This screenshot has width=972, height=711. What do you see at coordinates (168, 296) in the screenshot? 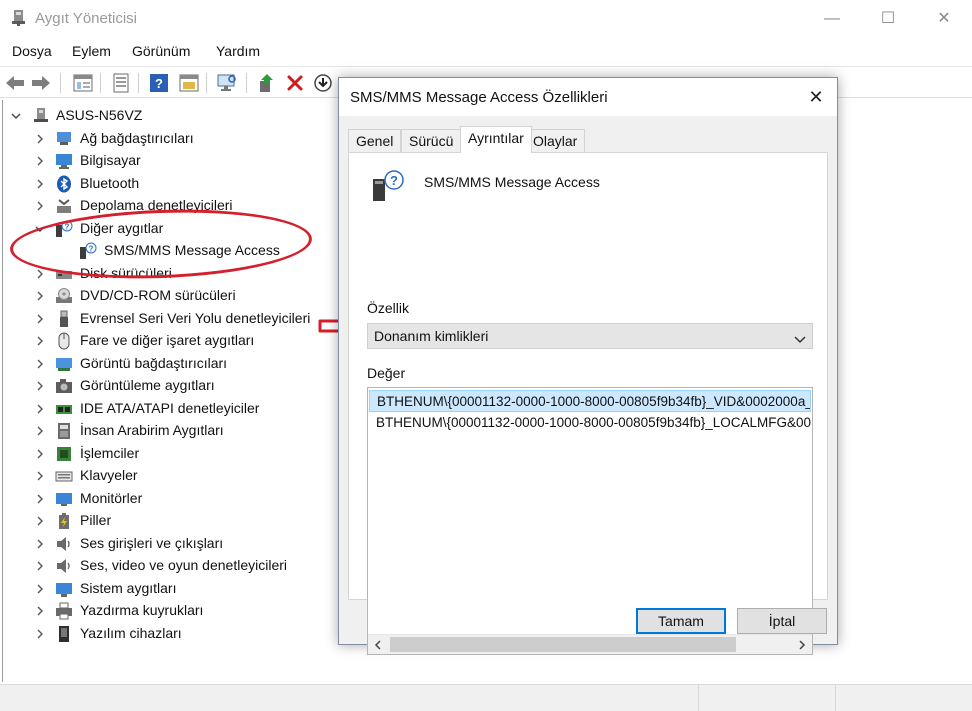
I see `tree-item-dvd-cd-rom-drives: DVD/CD-ROM sürücüleri` at bounding box center [168, 296].